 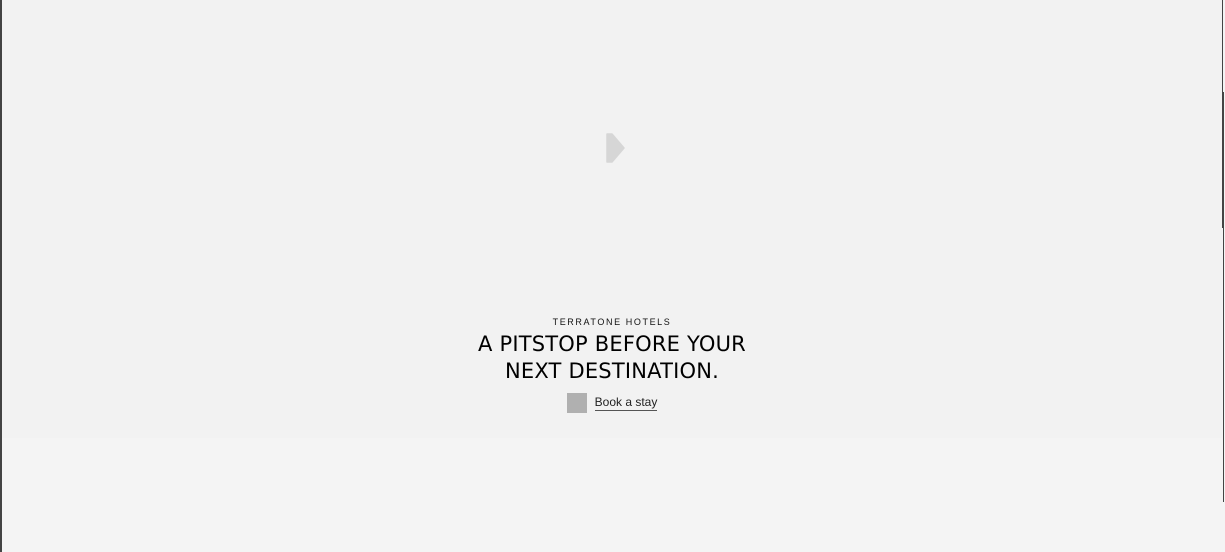 What do you see at coordinates (1223, 297) in the screenshot?
I see `window-edge-right-inner` at bounding box center [1223, 297].